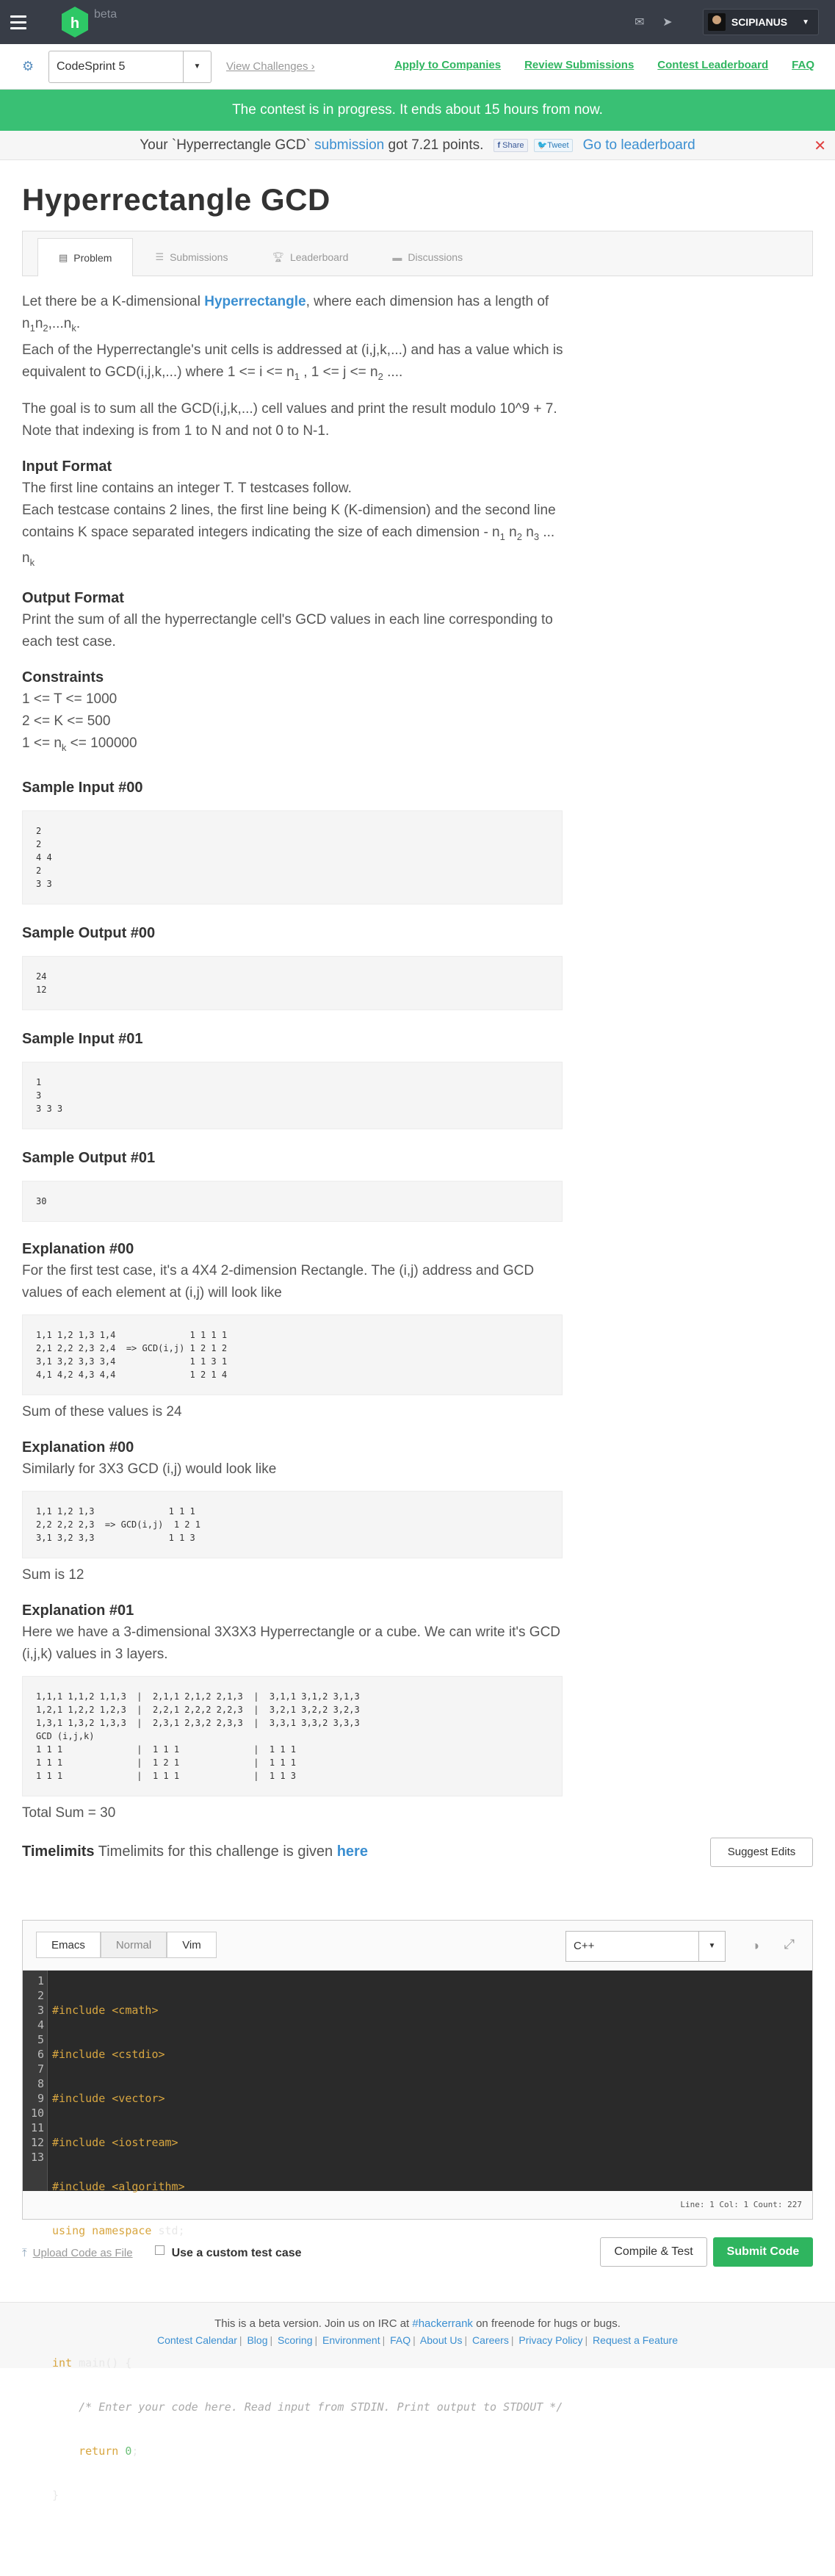 The width and height of the screenshot is (835, 2576). Describe the element at coordinates (29, 66) in the screenshot. I see `gear-icon: ⚙` at that location.